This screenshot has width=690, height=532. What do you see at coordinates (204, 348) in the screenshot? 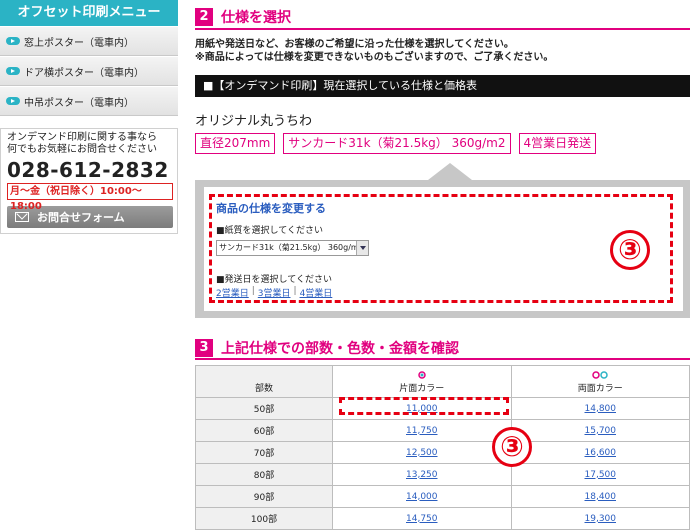
I see `step3-number: 3` at bounding box center [204, 348].